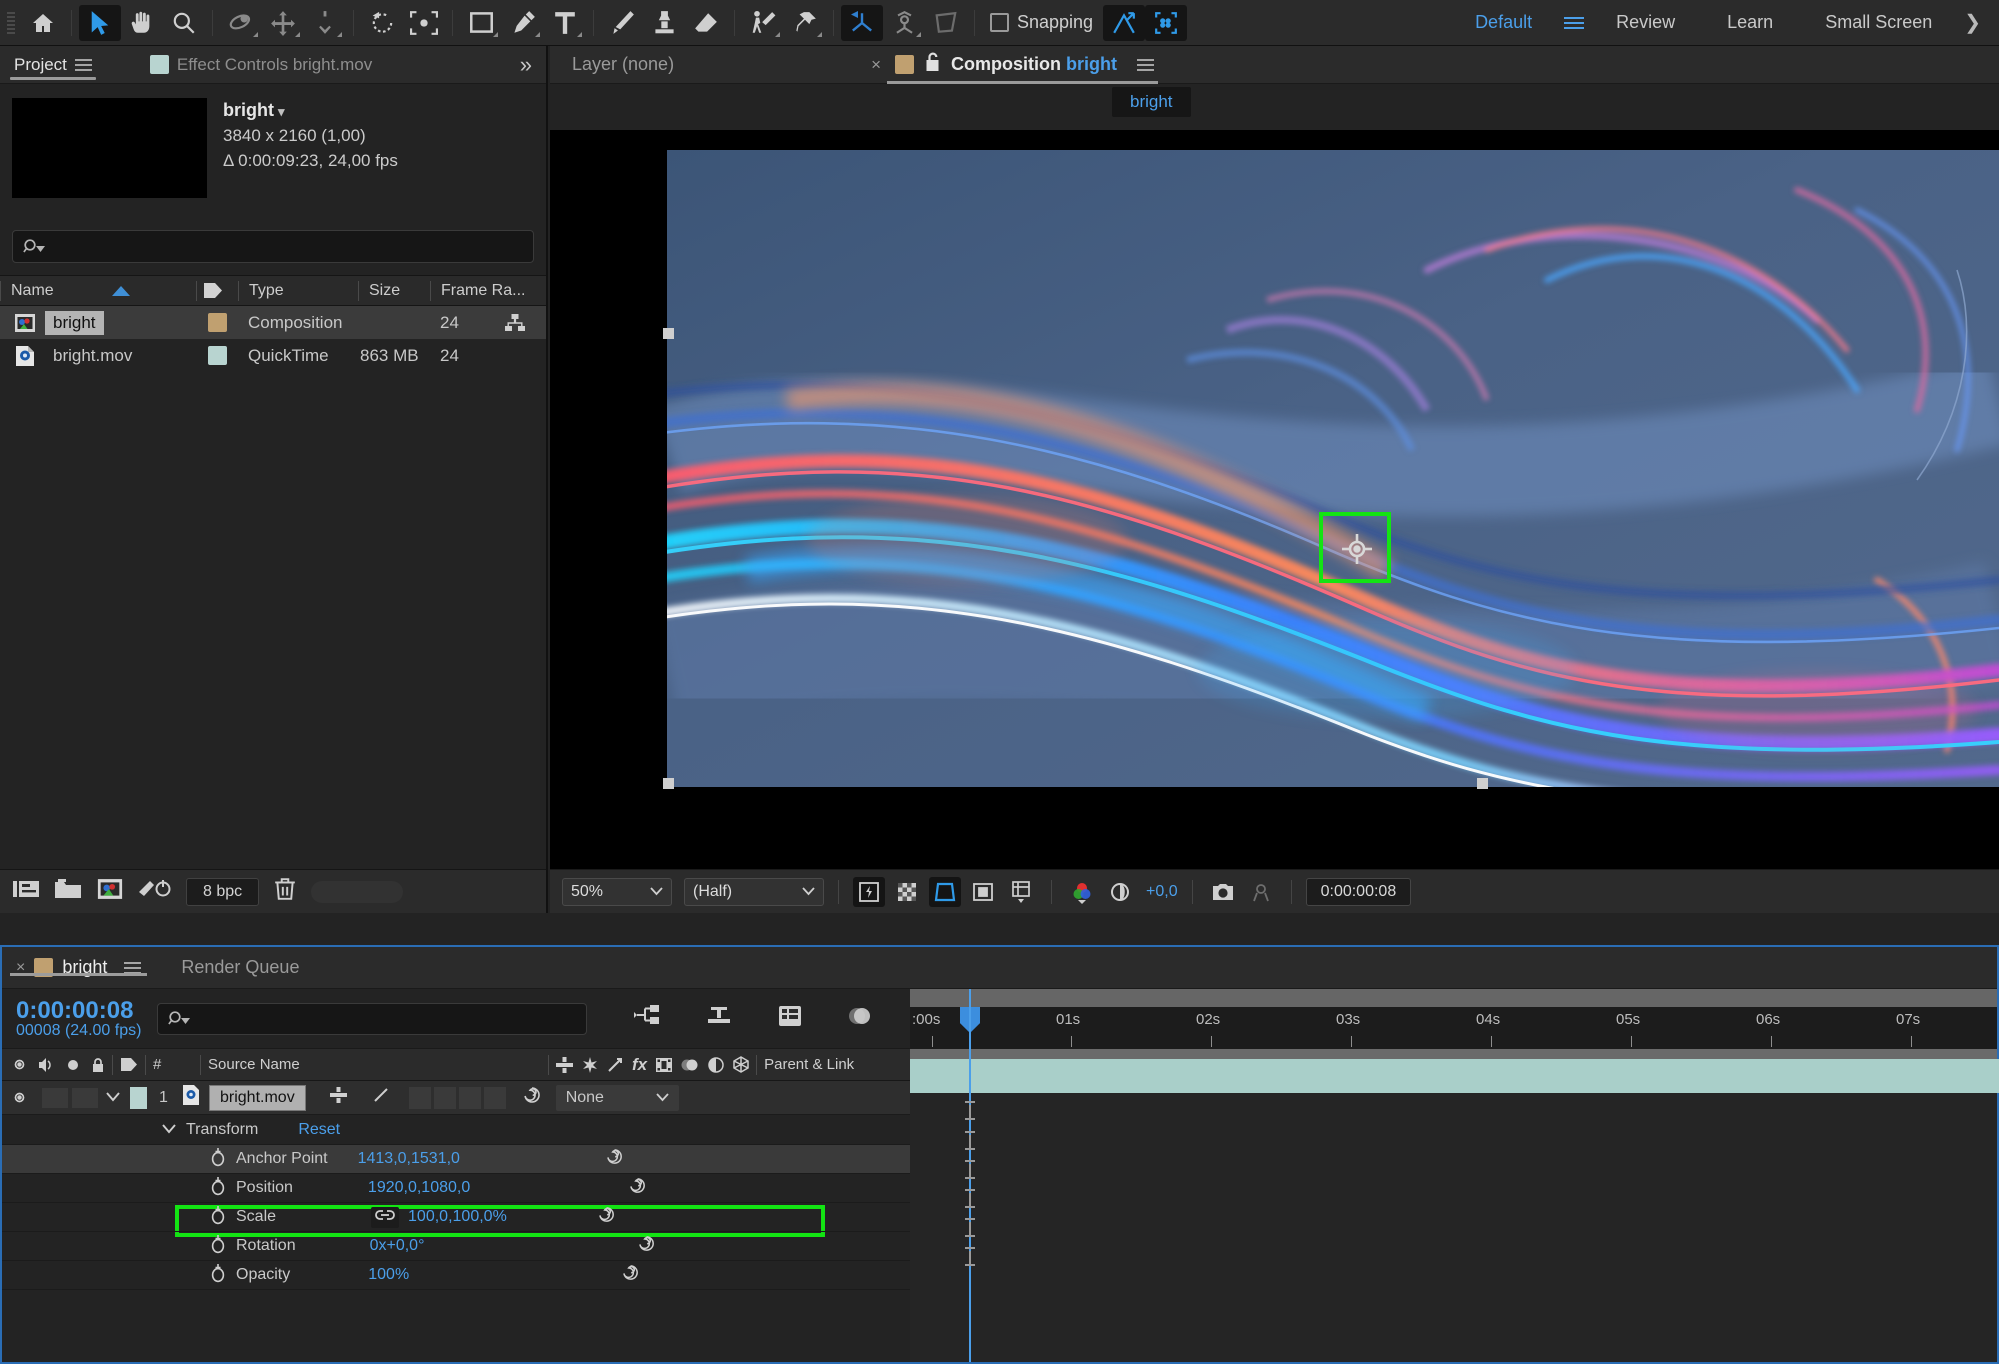 This screenshot has width=1999, height=1364. I want to click on puppet-pin-tool-icon, so click(805, 23).